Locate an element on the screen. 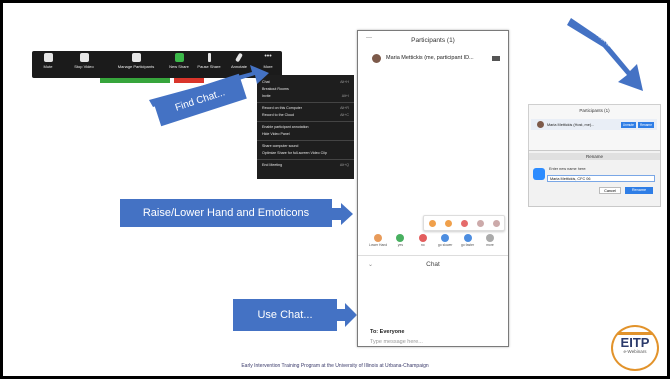  hand-icon is located at coordinates (378, 238).